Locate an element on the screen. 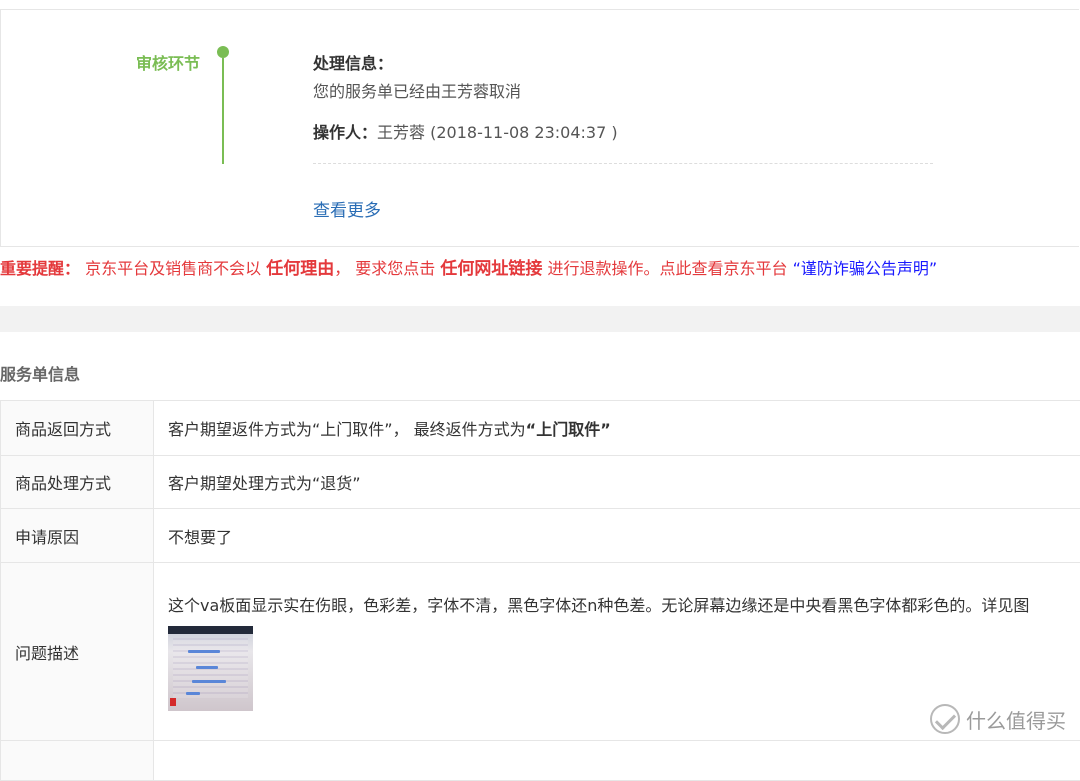 Image resolution: width=1080 pixels, height=781 pixels. thumbnail-red-mark is located at coordinates (173, 702).